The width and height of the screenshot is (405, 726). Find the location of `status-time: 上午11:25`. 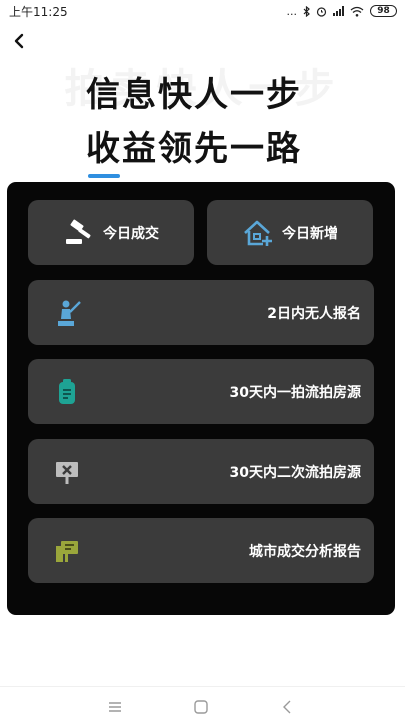

status-time: 上午11:25 is located at coordinates (38, 11).